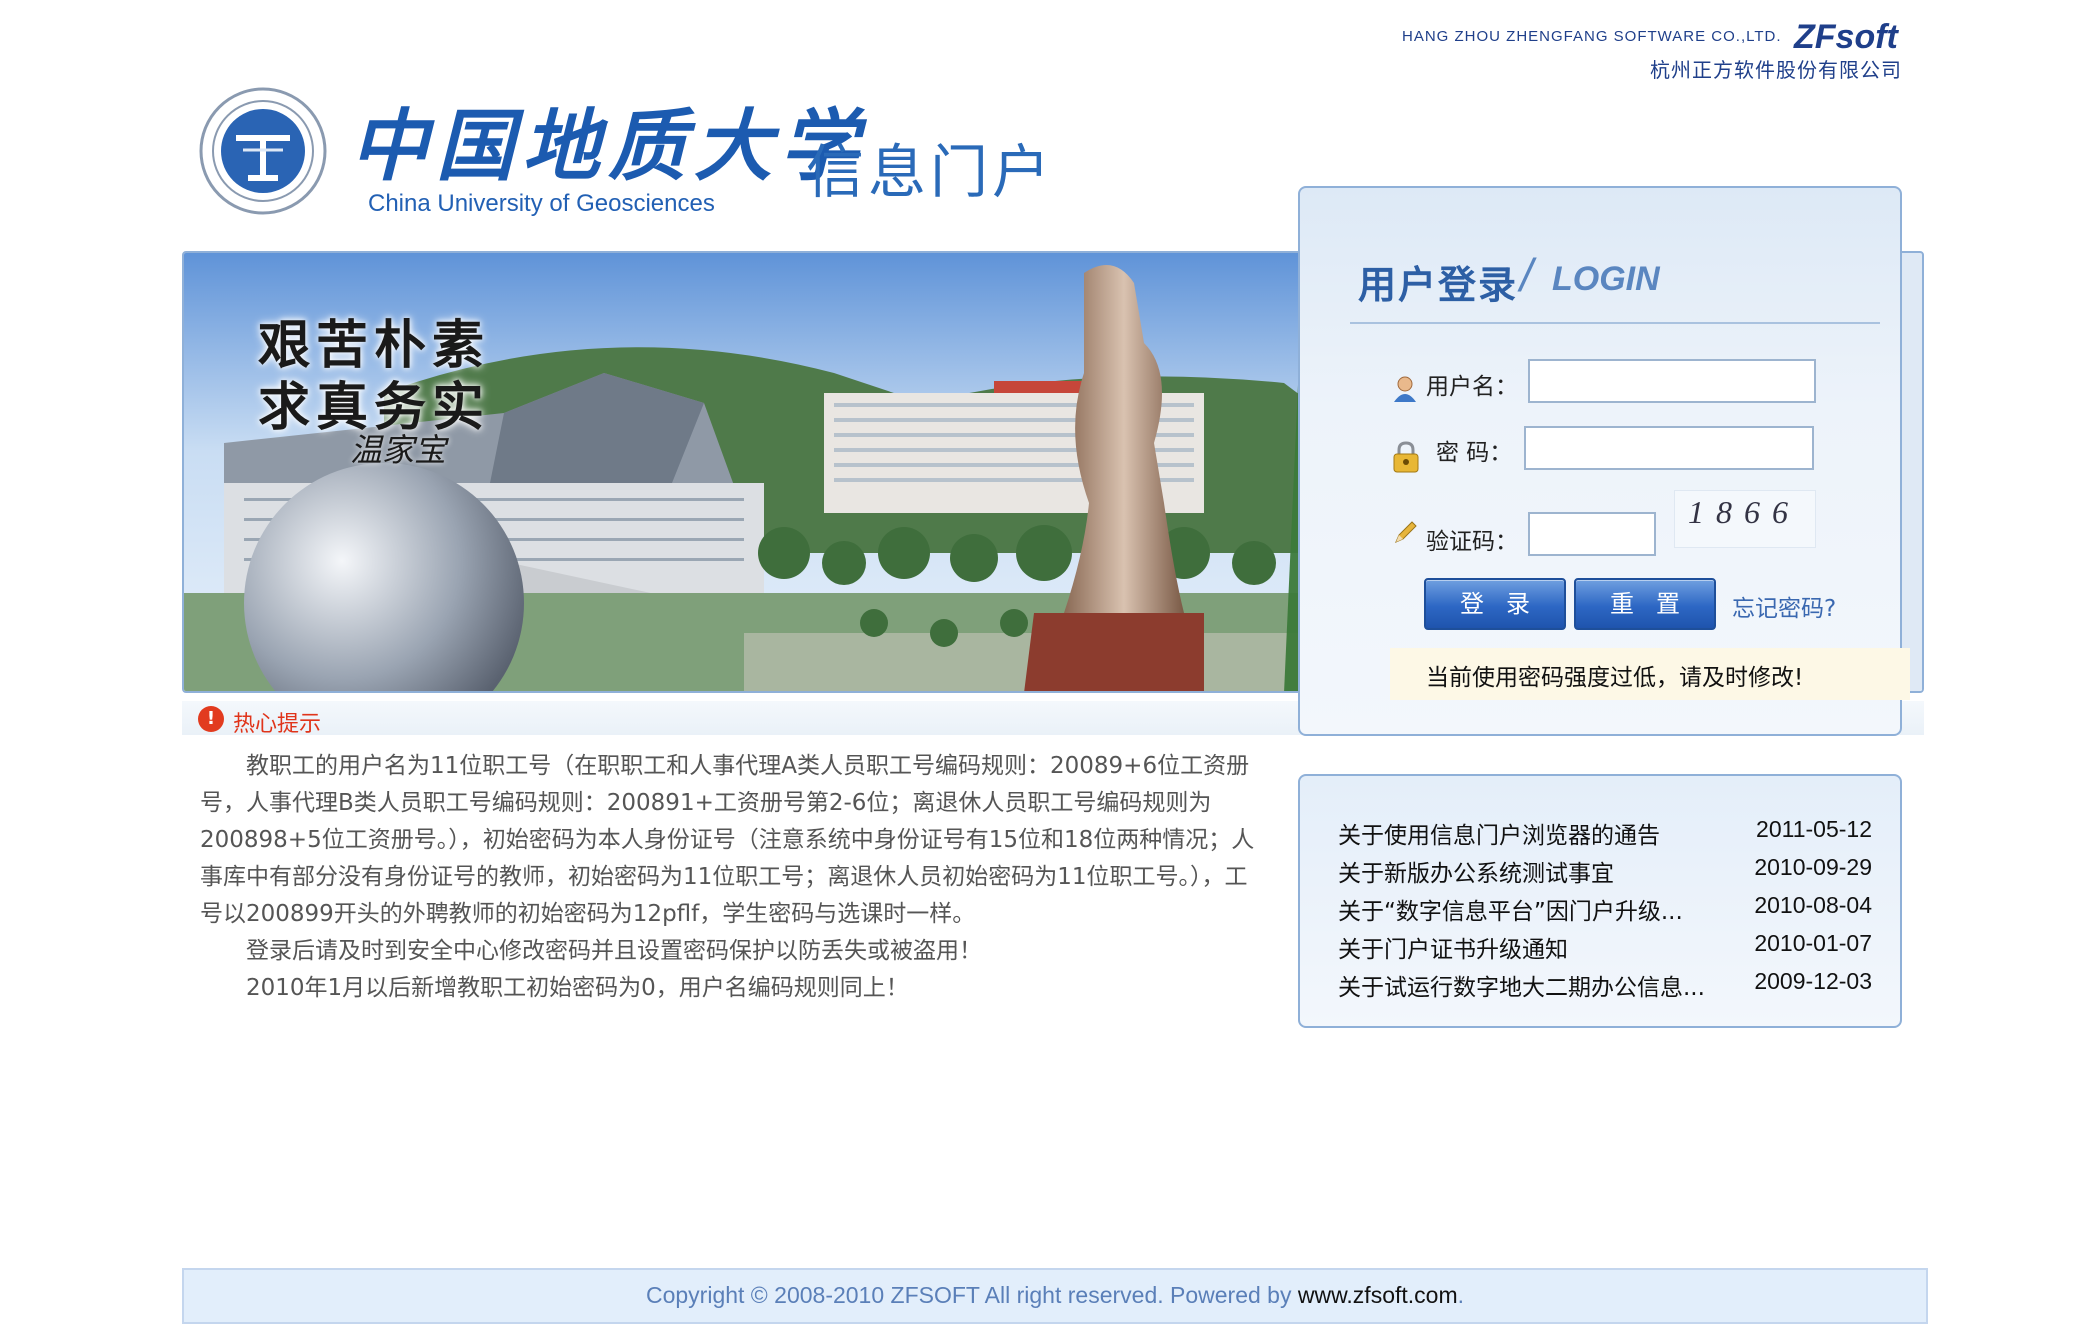 Image resolution: width=2100 pixels, height=1324 pixels. Describe the element at coordinates (608, 146) in the screenshot. I see `university-name-cn: 中国地质大学` at that location.